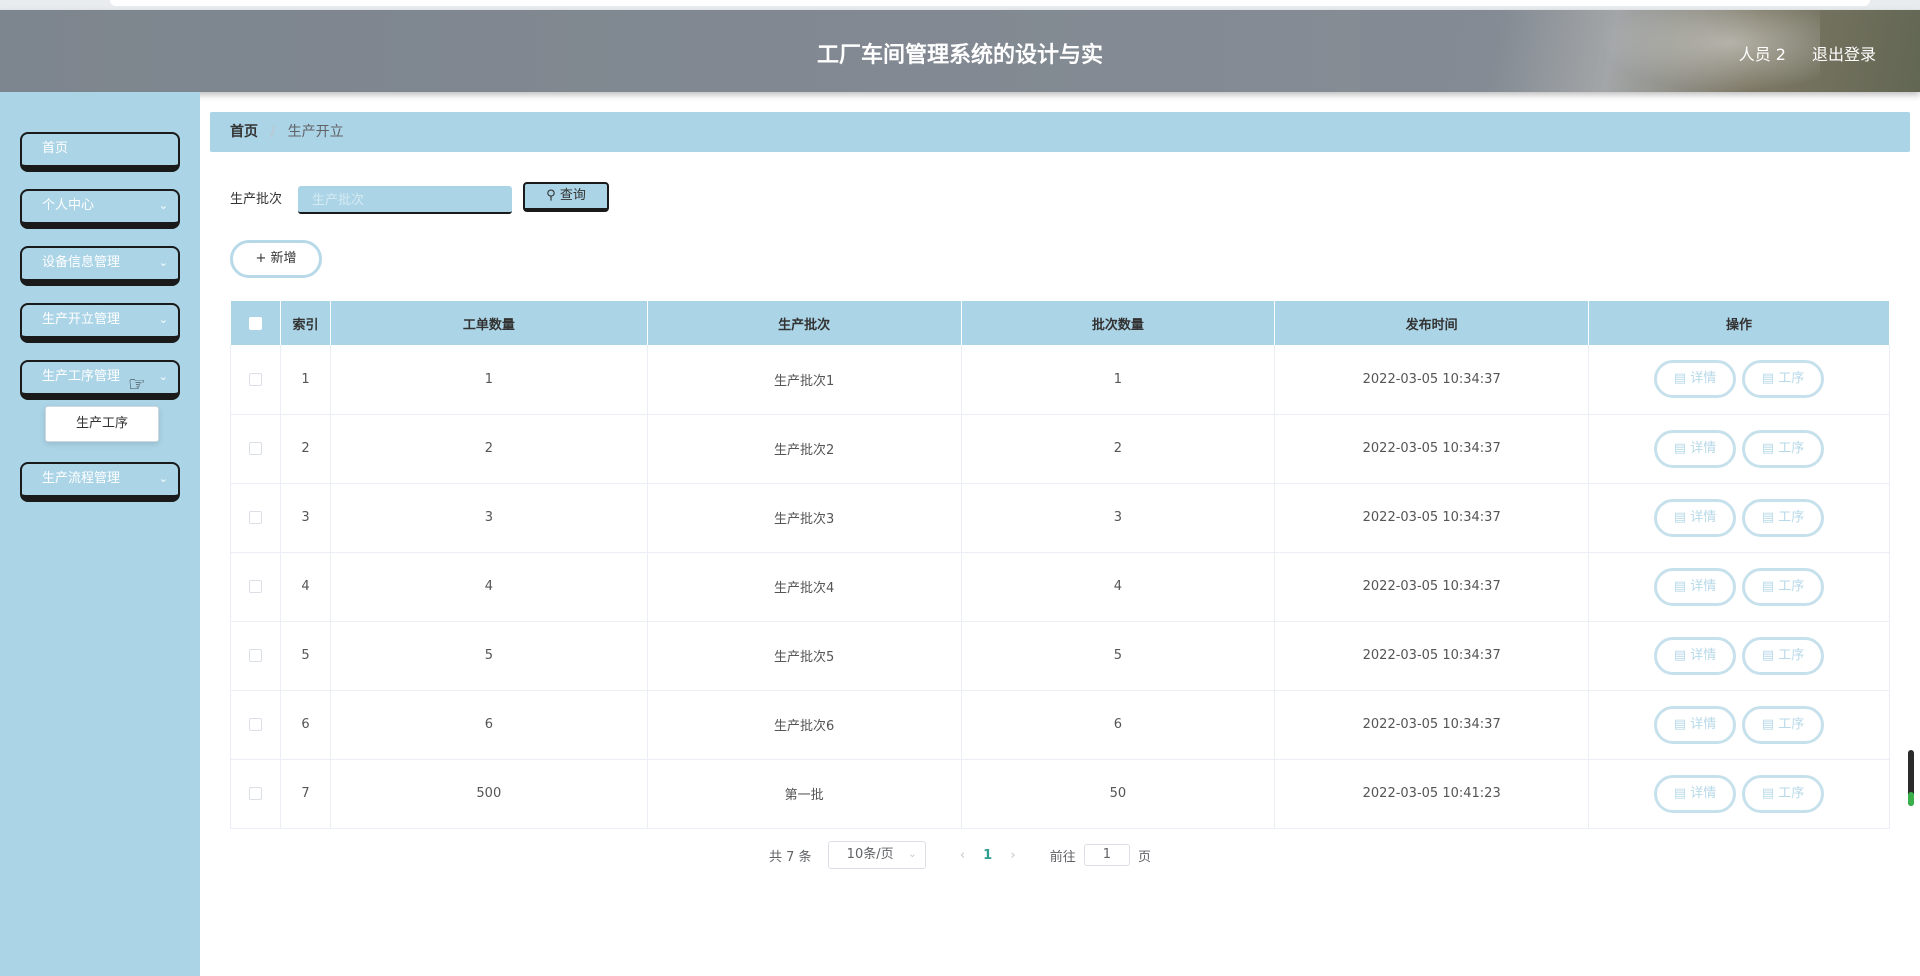  I want to click on table-row: 1 1 生产批次1 1 2022-03-05 10:34:37 ▤ 详情 ▤ 工序, so click(1060, 380).